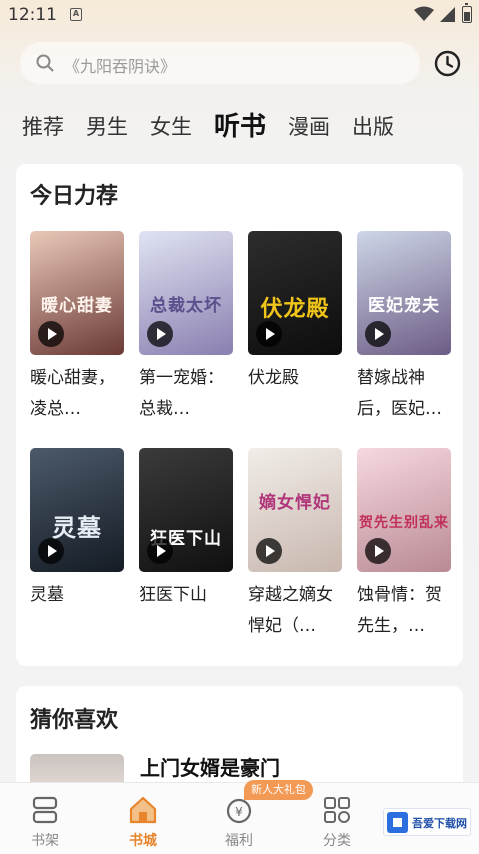 This screenshot has height=854, width=479. I want to click on book-item: 狂医下山 狂医下山, so click(186, 545).